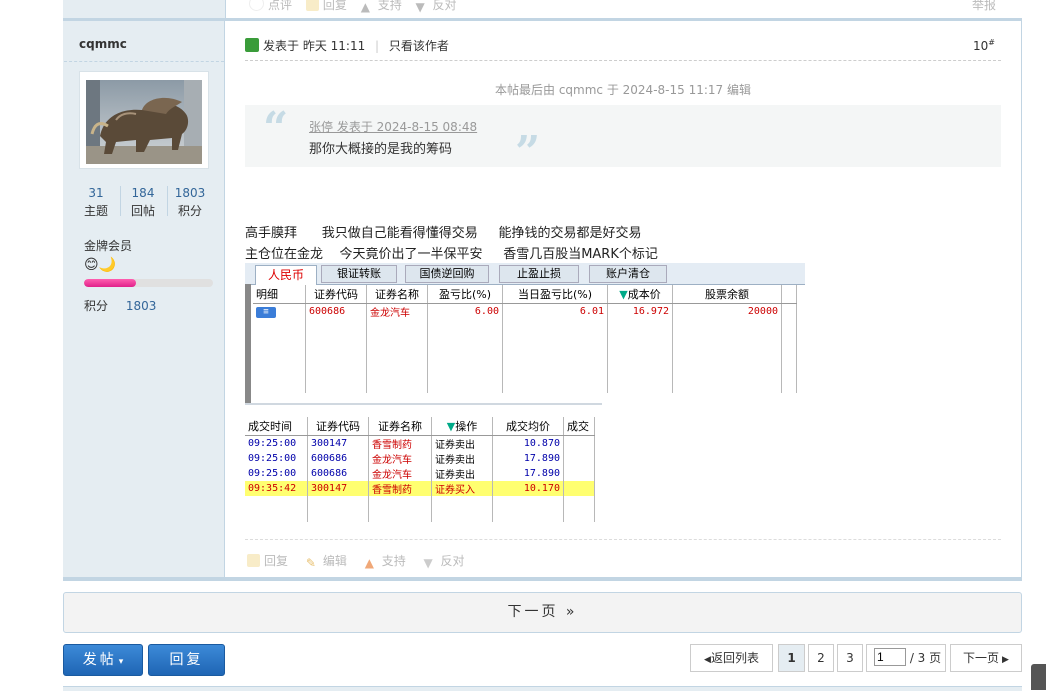  I want to click on post-line-2: 主仓位在金龙 今天竟价出了一半保平安 香雪几百股当MARK个标记, so click(451, 254).